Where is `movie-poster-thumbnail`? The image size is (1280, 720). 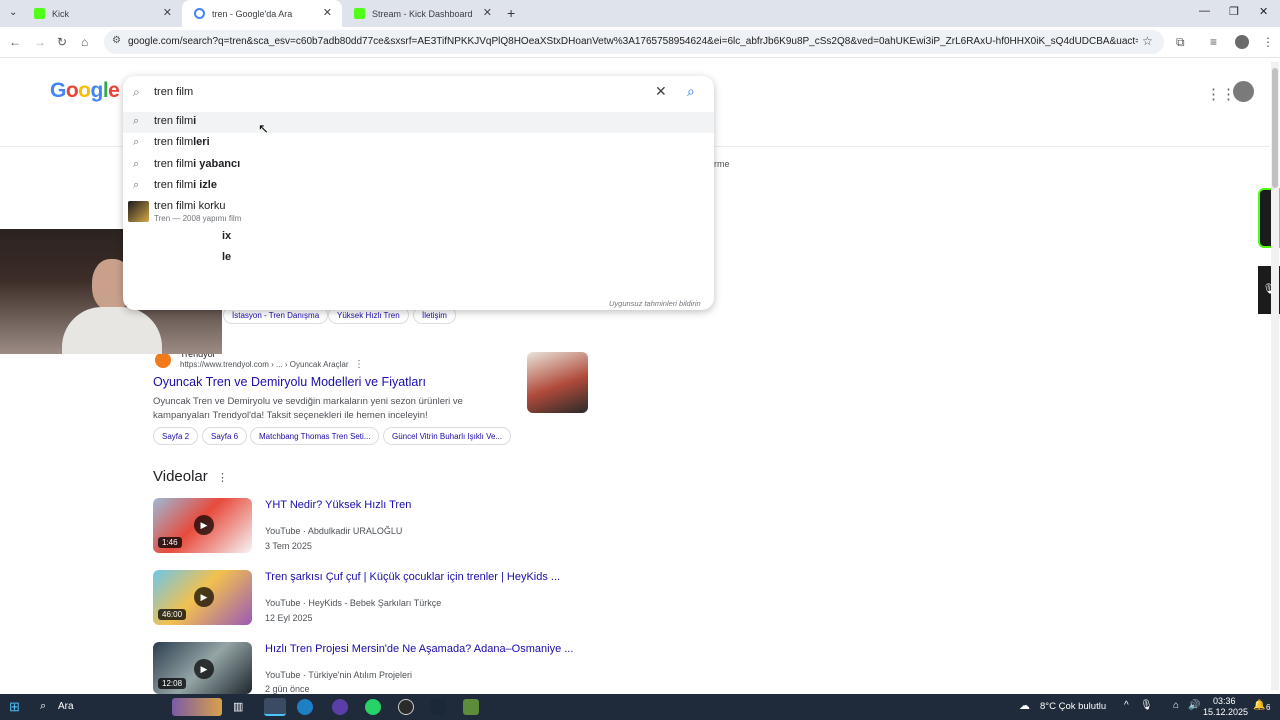 movie-poster-thumbnail is located at coordinates (138, 211).